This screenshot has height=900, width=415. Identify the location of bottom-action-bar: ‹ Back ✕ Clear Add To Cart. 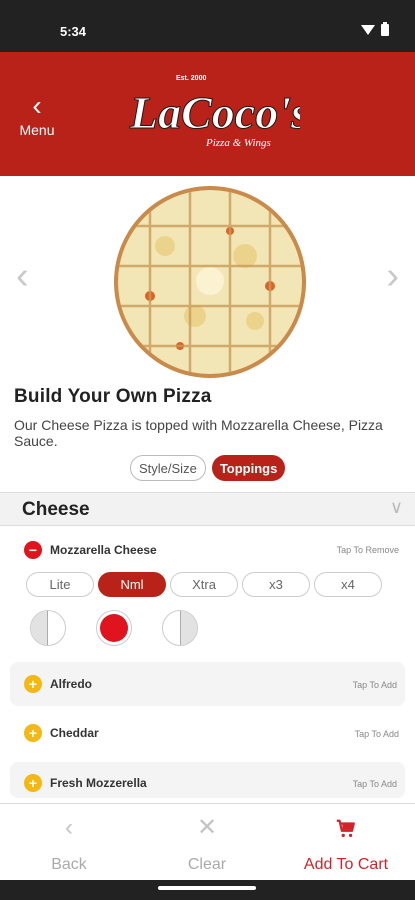
(207, 841).